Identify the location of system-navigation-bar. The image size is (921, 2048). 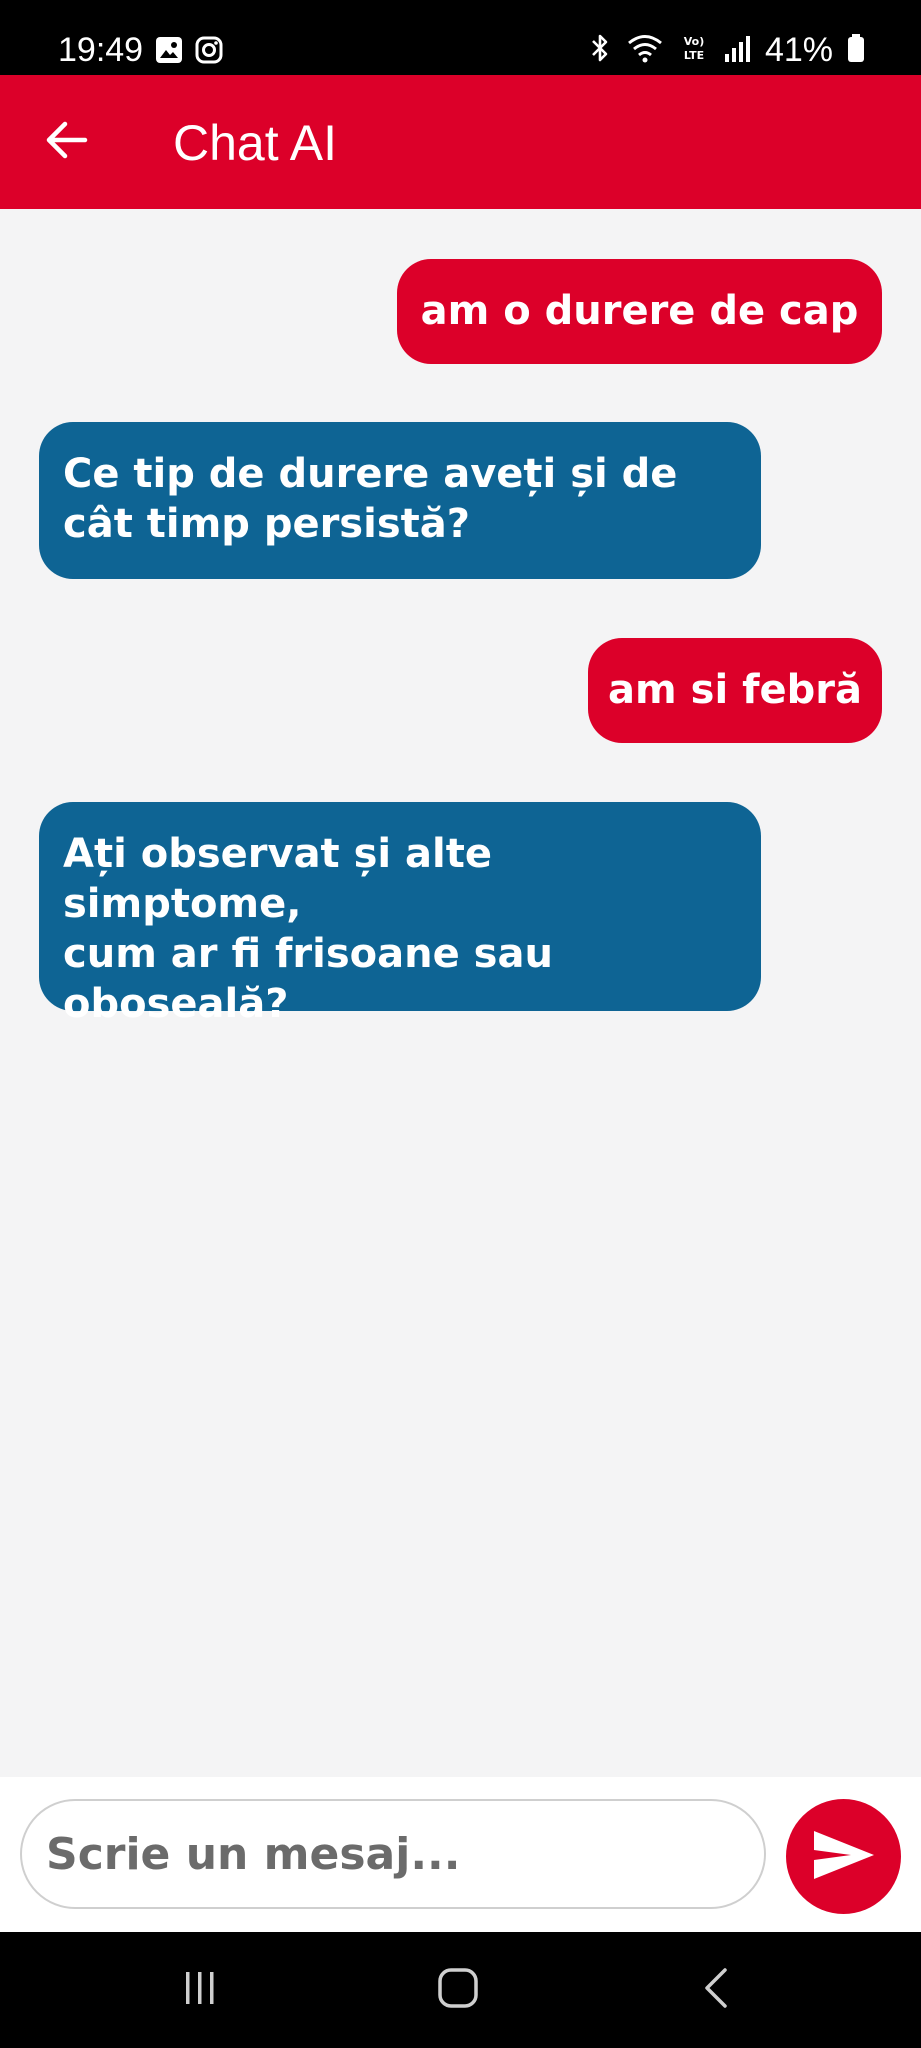
(460, 1990).